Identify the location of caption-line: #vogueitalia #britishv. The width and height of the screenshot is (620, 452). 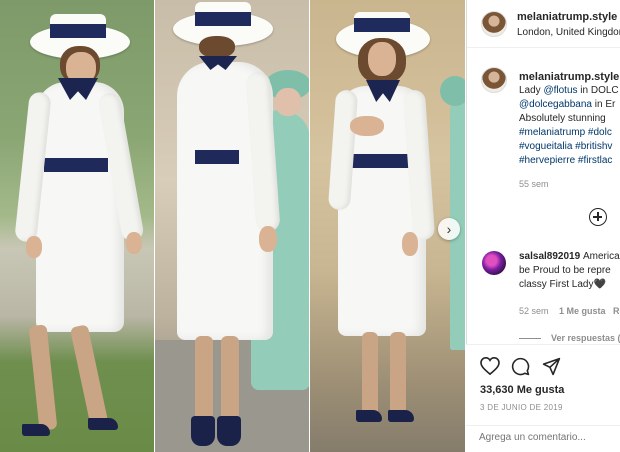
(565, 147).